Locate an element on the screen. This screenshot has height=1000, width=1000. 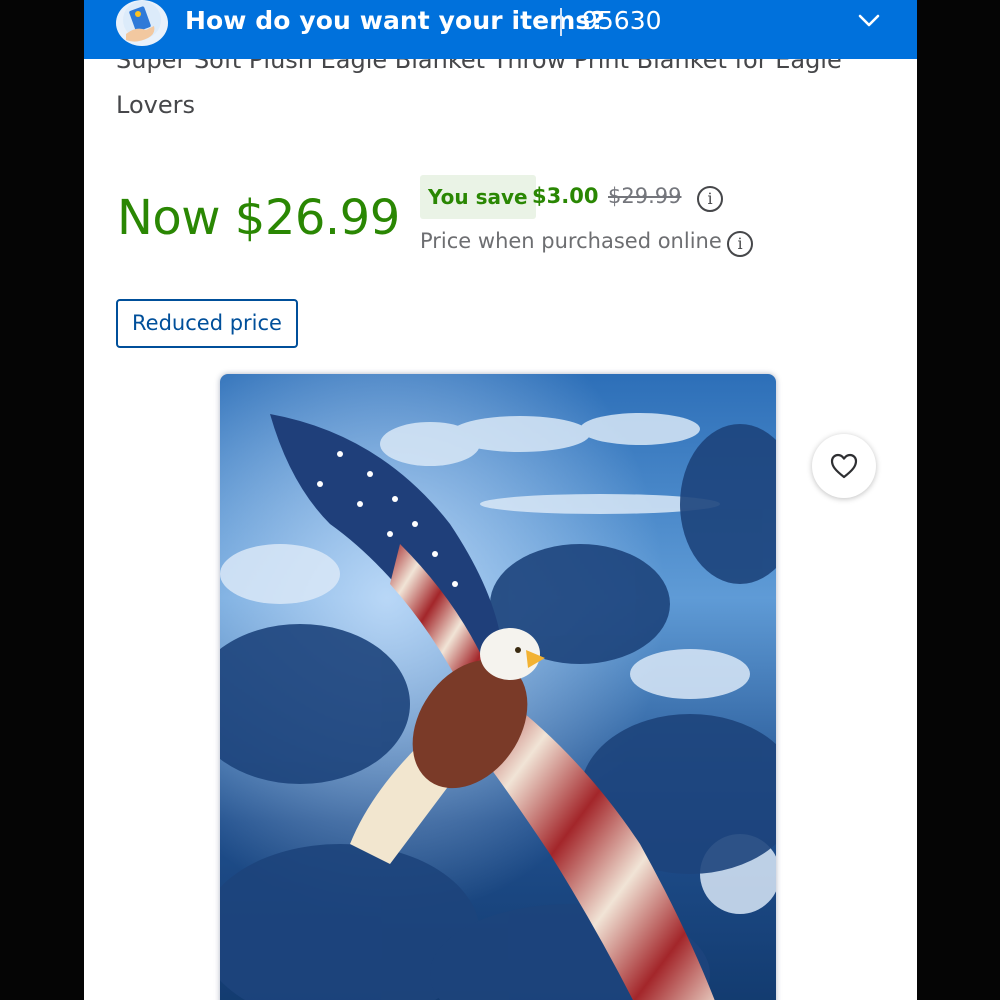
product-title-line2: Lovers is located at coordinates (155, 105).